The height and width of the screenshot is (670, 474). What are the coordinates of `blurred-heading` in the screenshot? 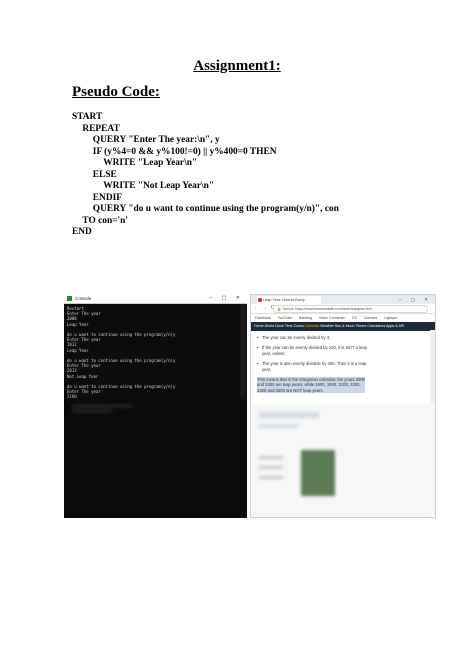 It's located at (289, 415).